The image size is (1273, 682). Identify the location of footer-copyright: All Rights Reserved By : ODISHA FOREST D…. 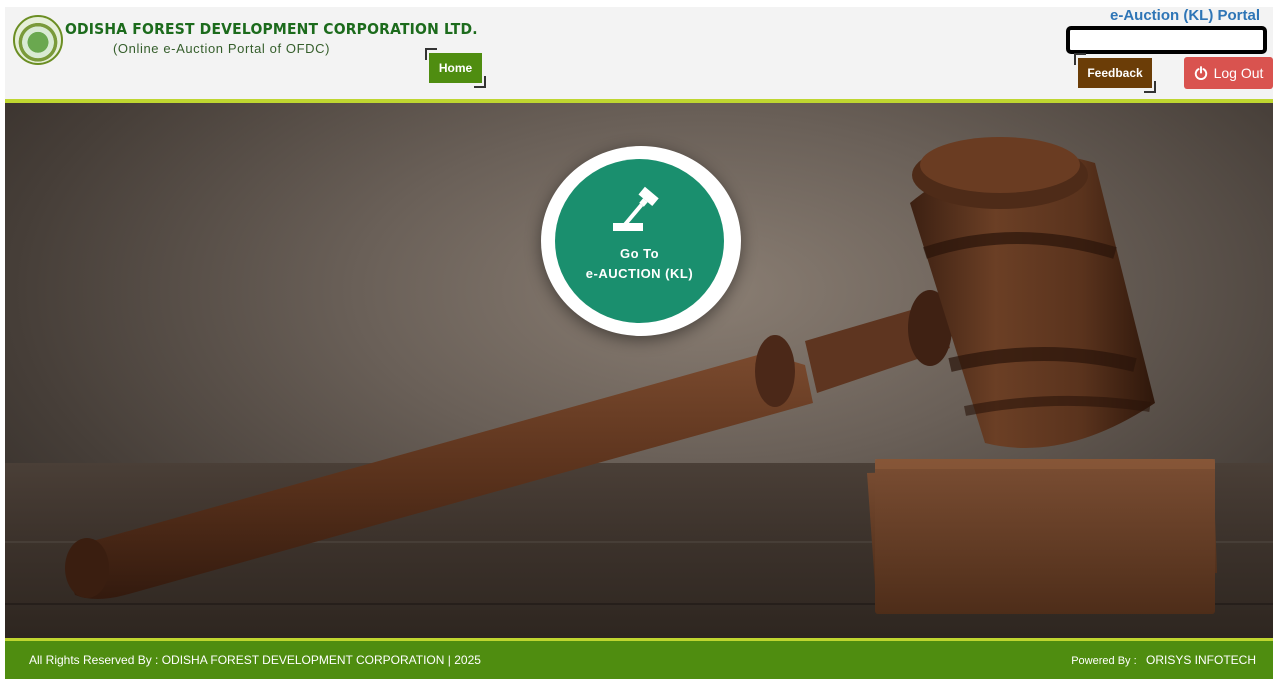
(255, 660).